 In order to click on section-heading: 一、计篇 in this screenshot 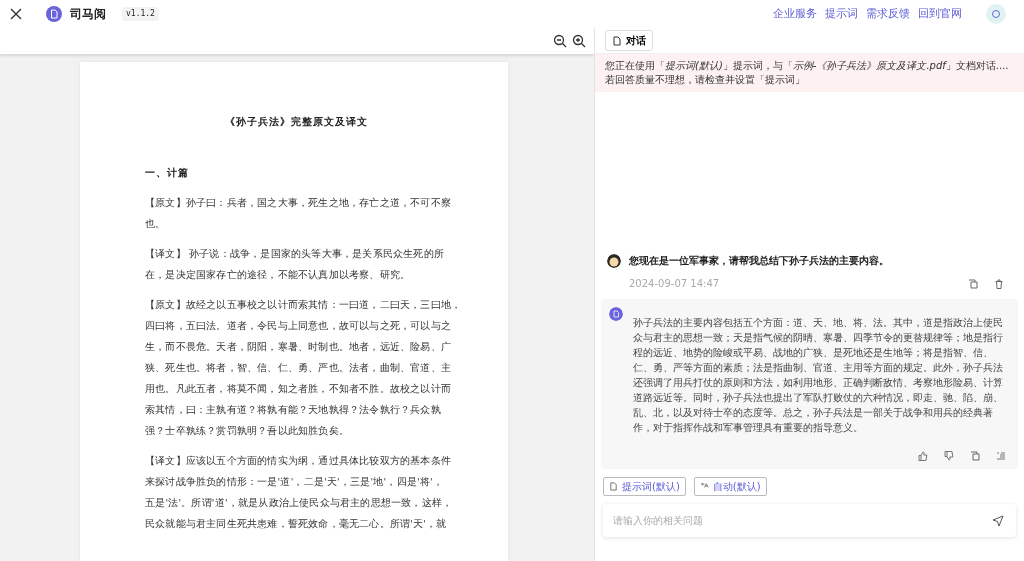, I will do `click(167, 173)`.